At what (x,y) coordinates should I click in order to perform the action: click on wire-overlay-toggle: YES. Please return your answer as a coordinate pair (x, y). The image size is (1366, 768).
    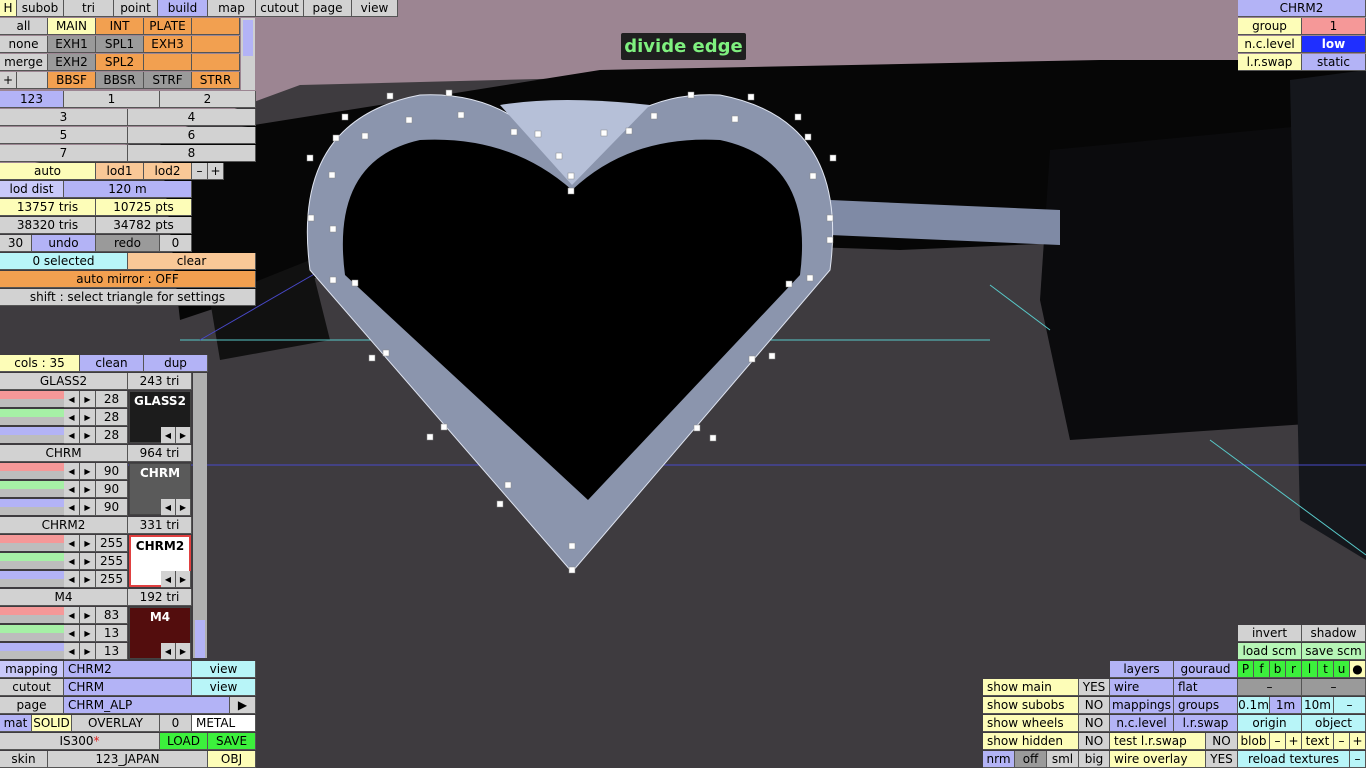
    Looking at the image, I should click on (1222, 759).